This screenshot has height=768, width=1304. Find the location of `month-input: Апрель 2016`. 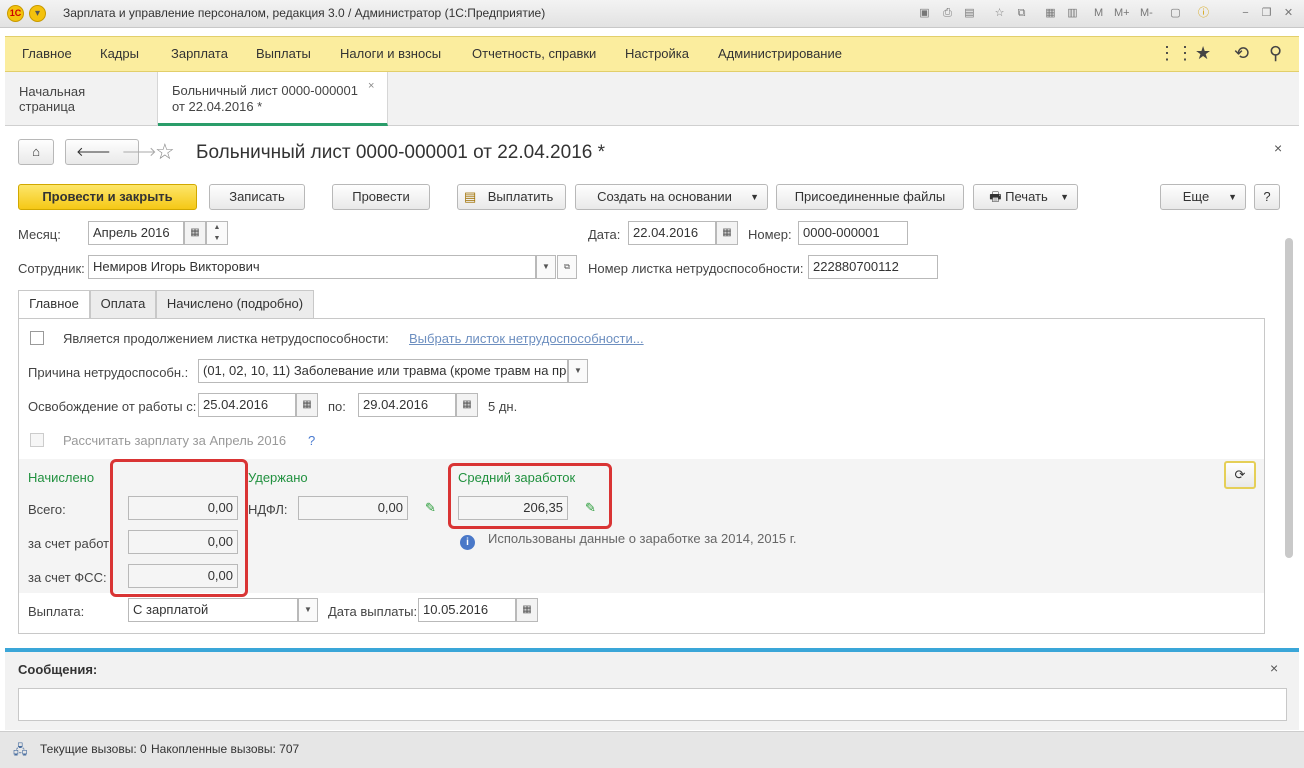

month-input: Апрель 2016 is located at coordinates (136, 233).